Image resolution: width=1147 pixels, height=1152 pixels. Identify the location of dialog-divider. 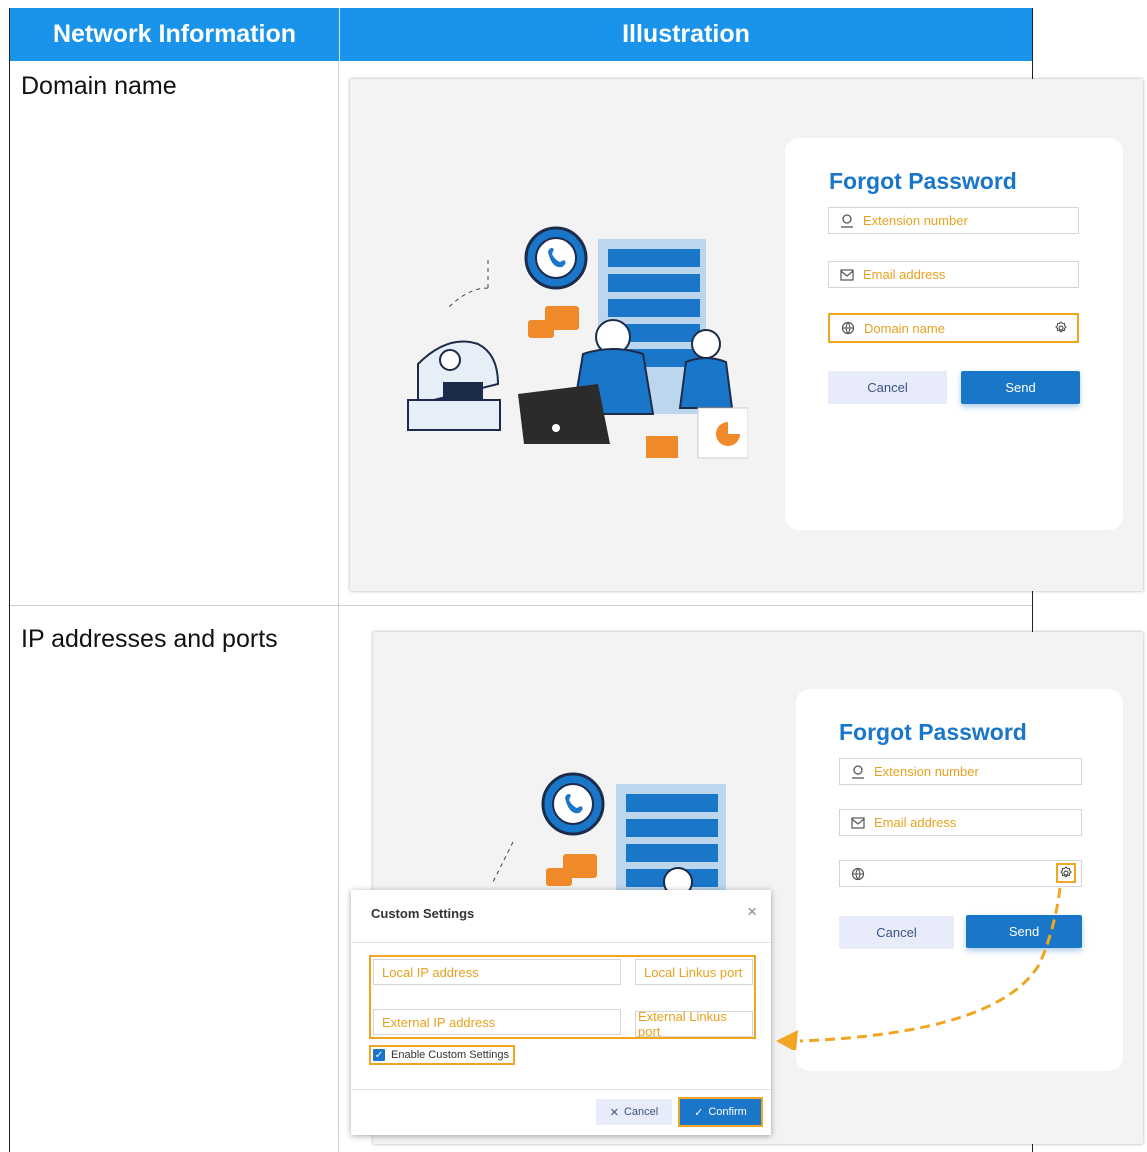
(561, 942).